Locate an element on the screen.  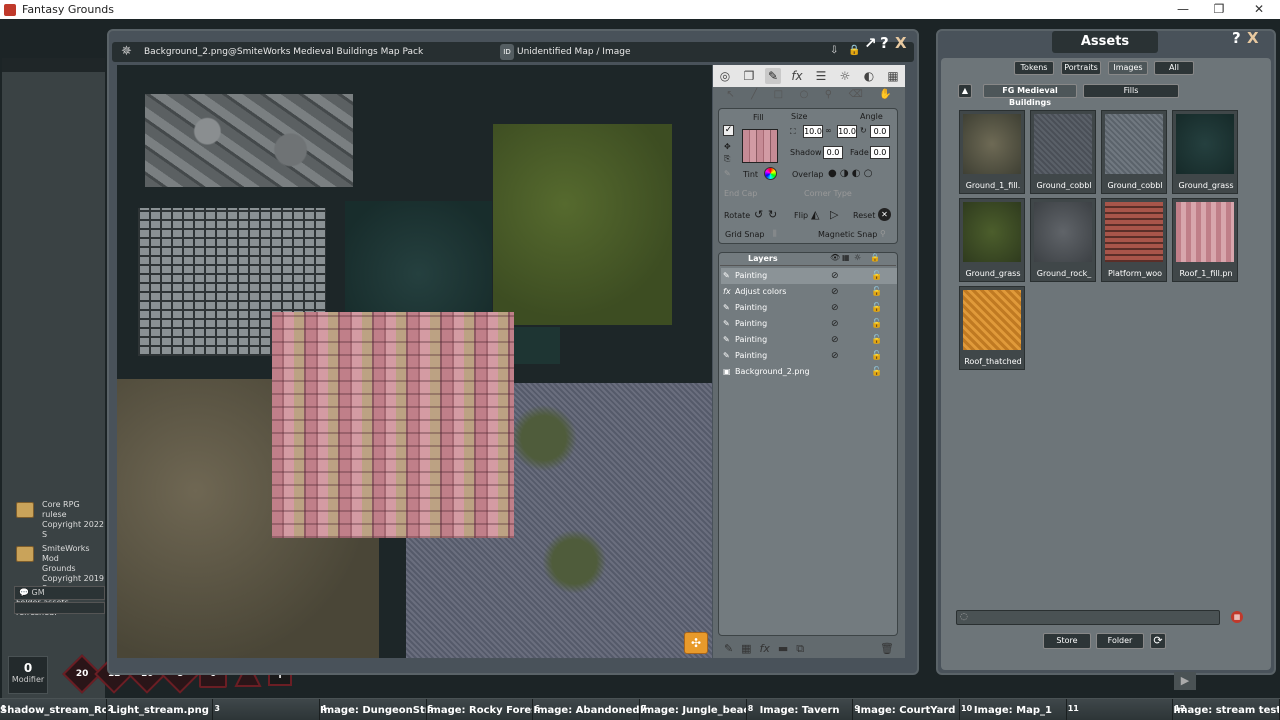
add-folder-icon: ▬ is located at coordinates (783, 650).